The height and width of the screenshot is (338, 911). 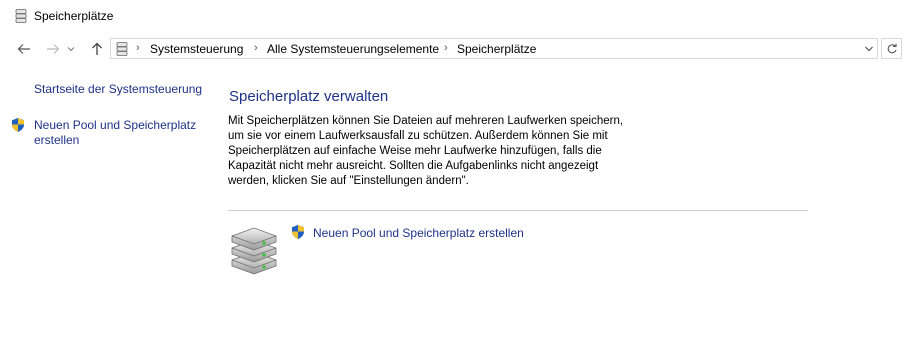 I want to click on up-arrow-icon, so click(x=97, y=48).